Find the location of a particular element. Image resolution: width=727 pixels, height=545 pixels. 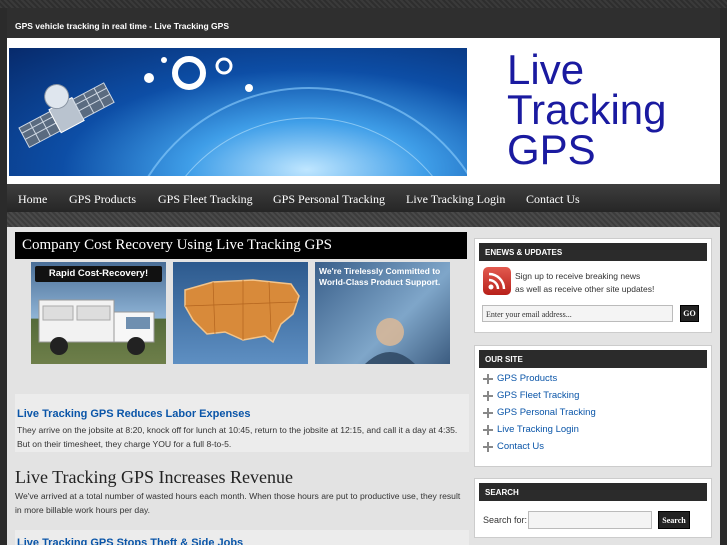

go-button: GO is located at coordinates (689, 313).